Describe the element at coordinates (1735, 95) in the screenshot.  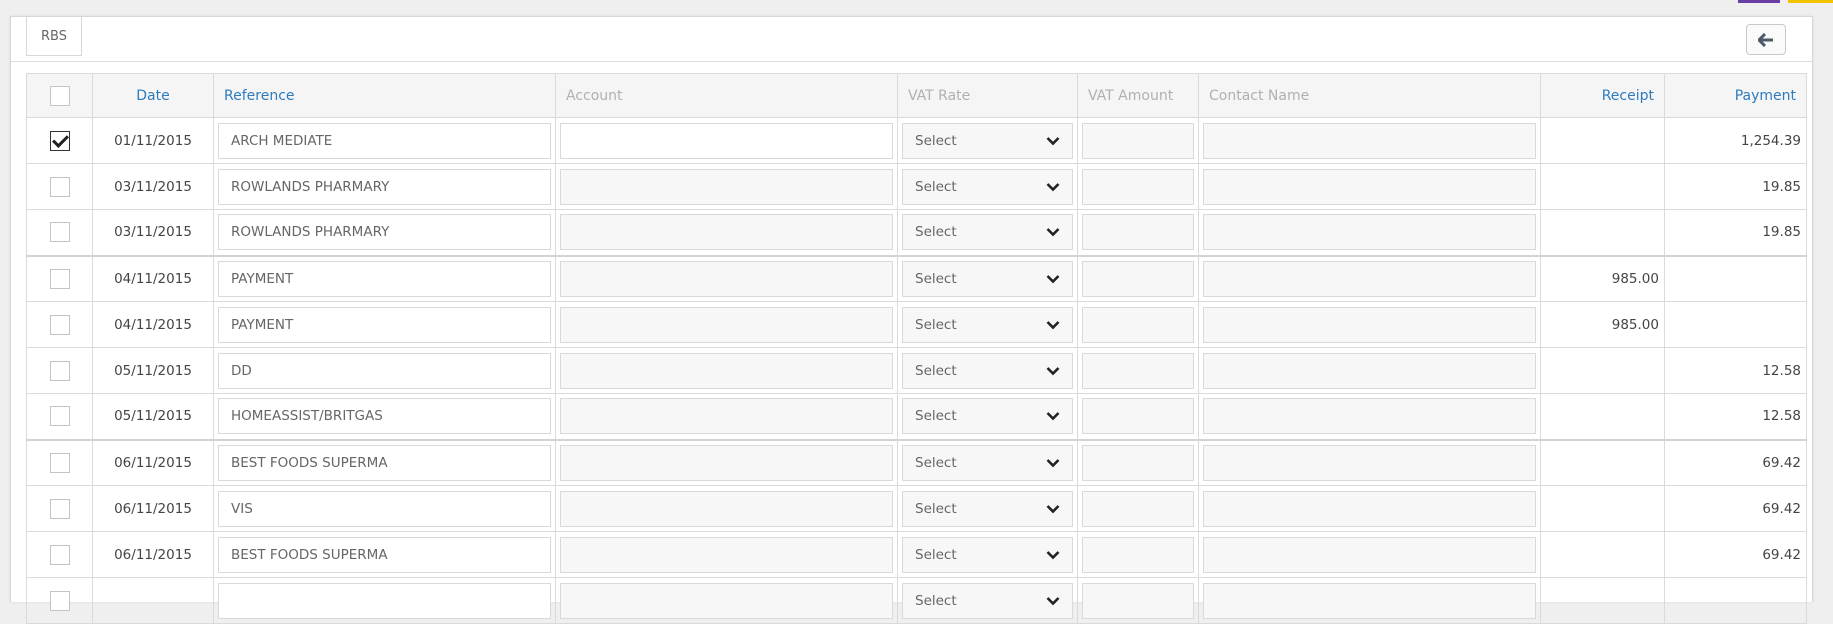
I see `column-header-payment: Payment` at that location.